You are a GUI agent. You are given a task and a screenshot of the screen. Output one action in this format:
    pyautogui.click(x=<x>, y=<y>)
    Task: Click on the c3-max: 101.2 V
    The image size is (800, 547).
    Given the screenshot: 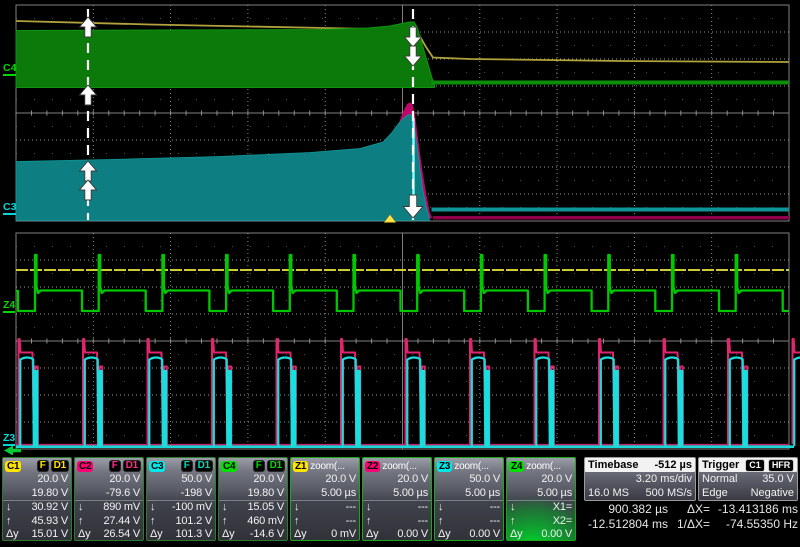 What is the action you would take?
    pyautogui.click(x=193, y=520)
    